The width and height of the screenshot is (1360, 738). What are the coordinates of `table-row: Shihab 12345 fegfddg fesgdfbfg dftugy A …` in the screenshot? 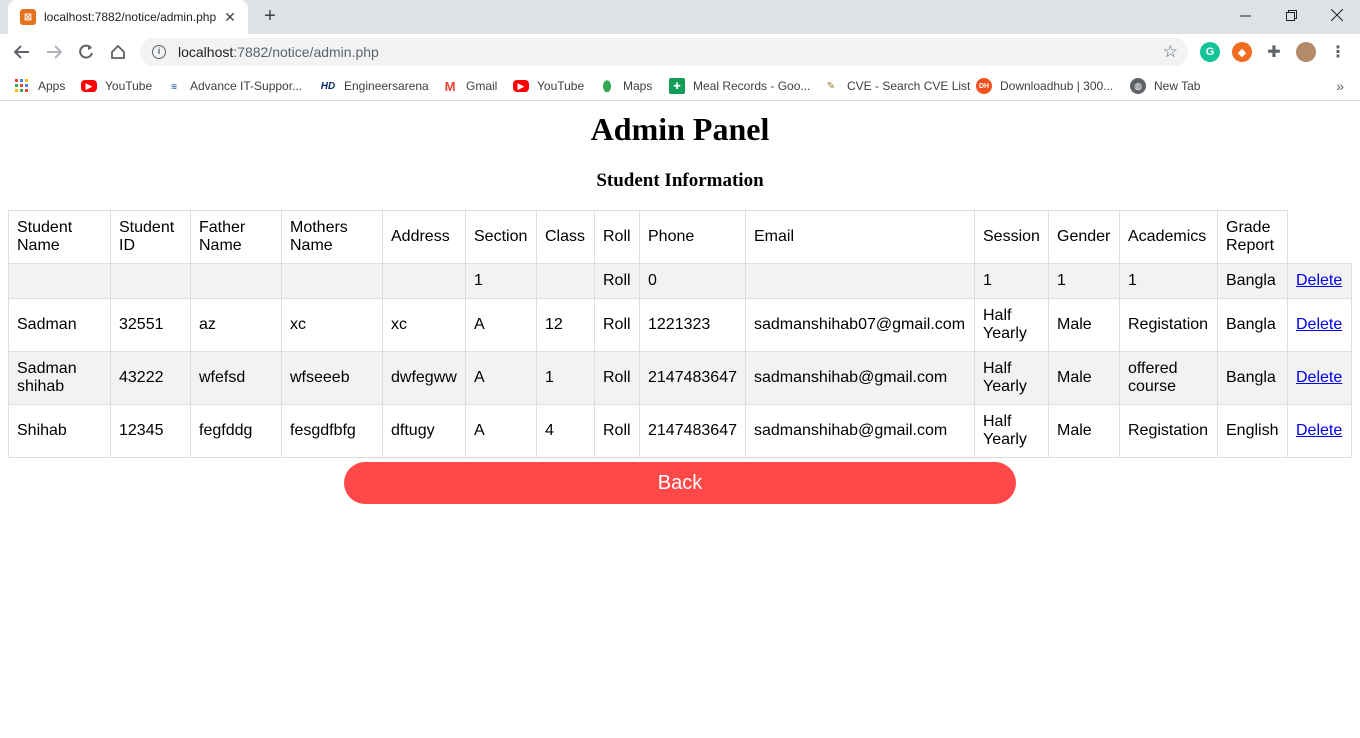 It's located at (680, 431).